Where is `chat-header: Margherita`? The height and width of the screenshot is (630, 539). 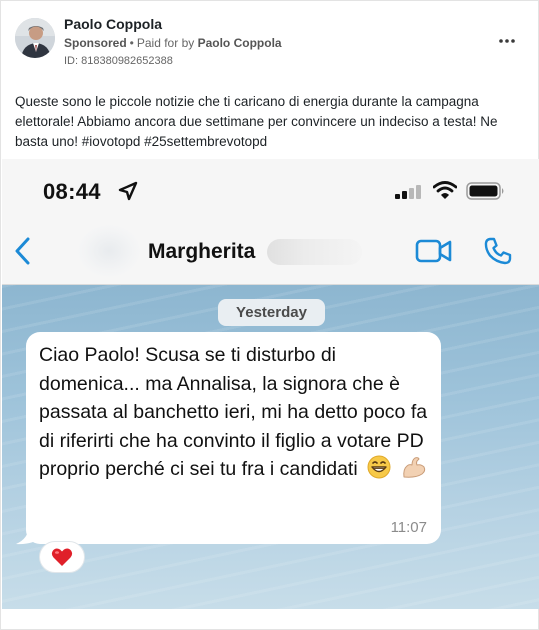 chat-header: Margherita is located at coordinates (270, 251).